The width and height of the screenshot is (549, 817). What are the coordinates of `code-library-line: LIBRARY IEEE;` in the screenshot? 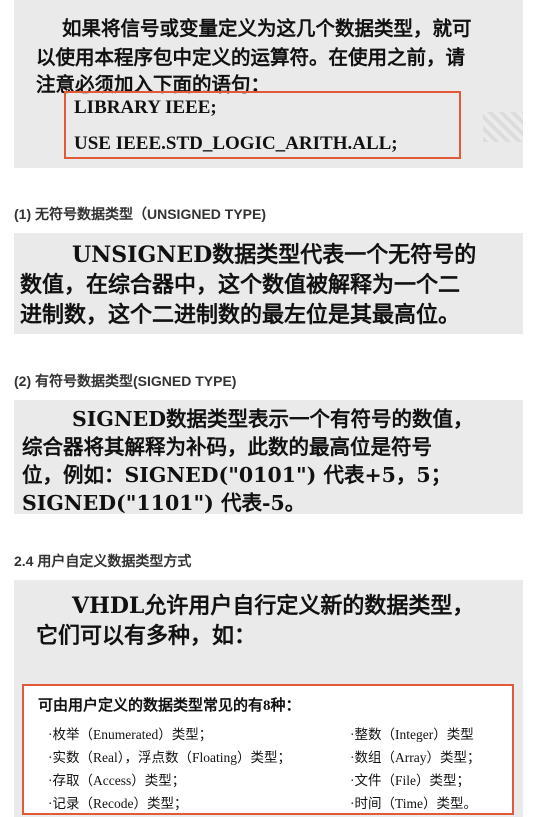 It's located at (145, 107).